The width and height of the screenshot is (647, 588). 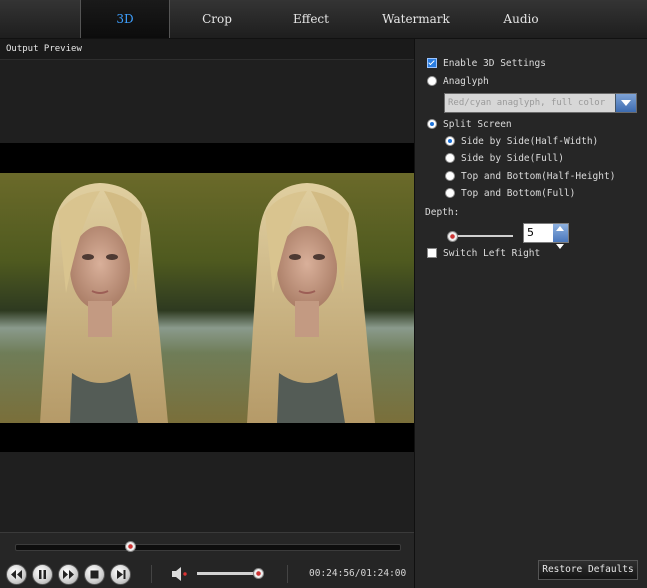 What do you see at coordinates (207, 49) in the screenshot?
I see `preview-title: Output Preview` at bounding box center [207, 49].